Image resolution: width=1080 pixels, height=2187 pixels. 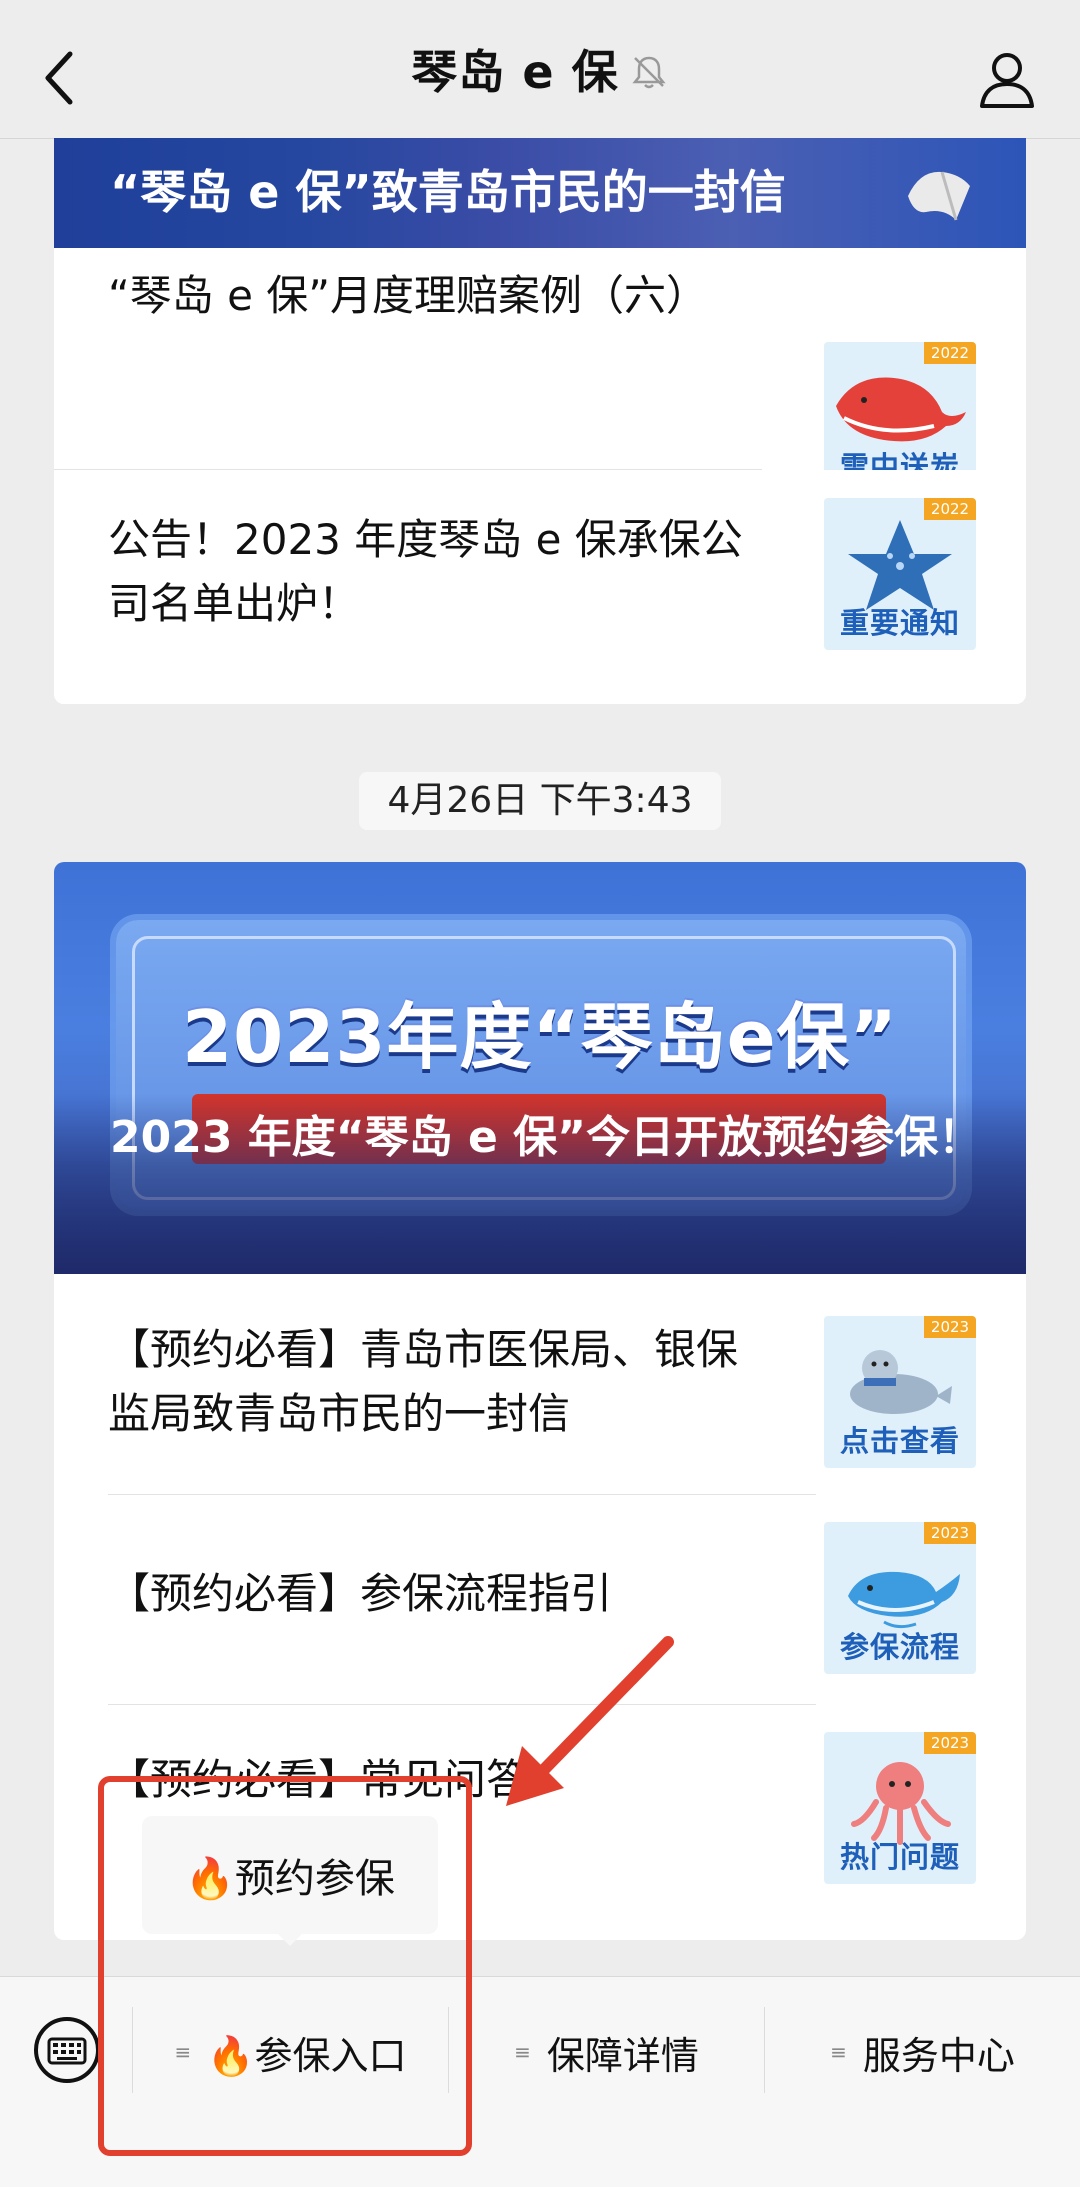 I want to click on banner-title: 2023 年度“琴岛 e 保”今日开放预约参保！, so click(x=546, y=1137).